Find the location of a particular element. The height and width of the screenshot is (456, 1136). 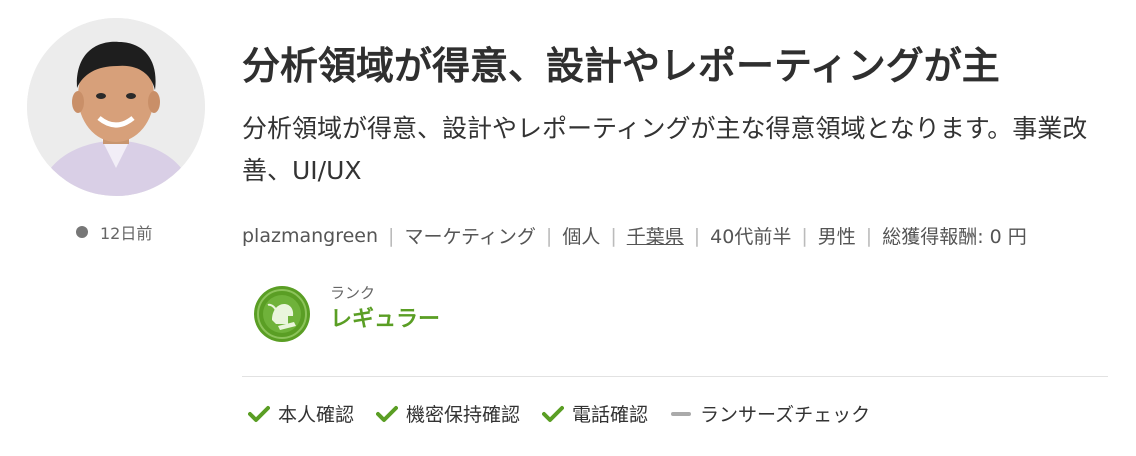

rank-badge-icon is located at coordinates (282, 314).